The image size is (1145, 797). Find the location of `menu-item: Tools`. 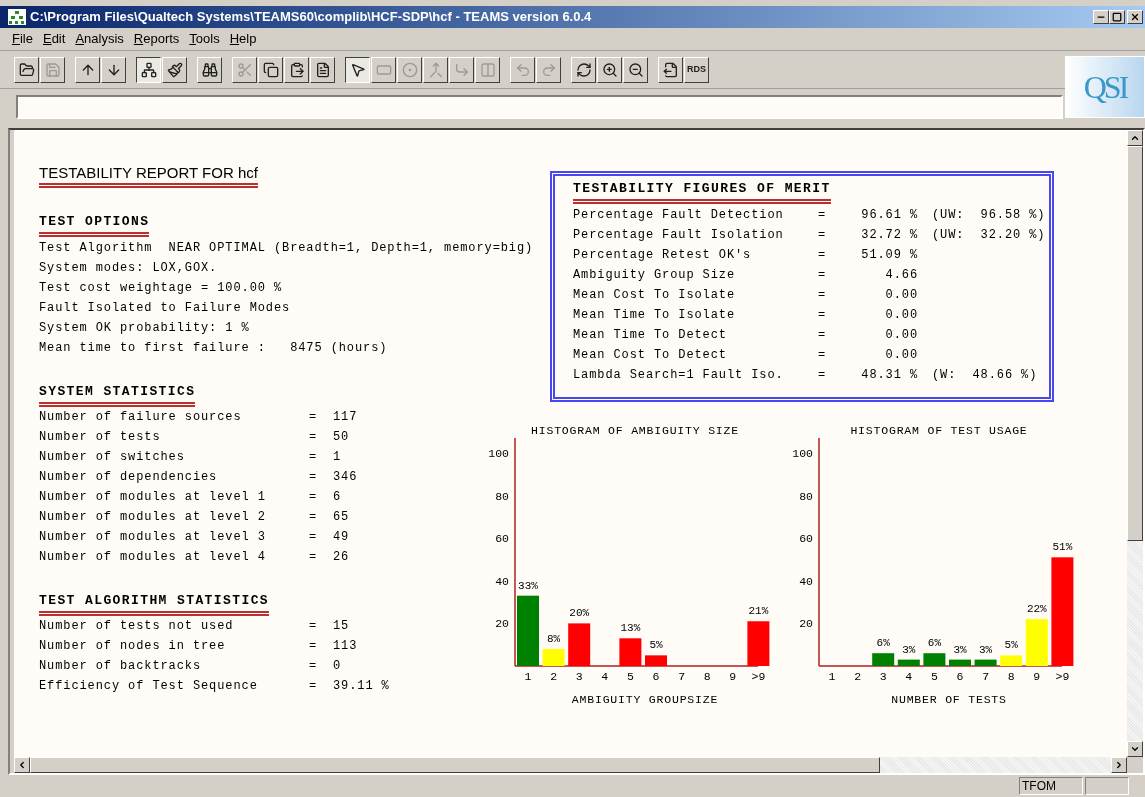

menu-item: Tools is located at coordinates (204, 39).